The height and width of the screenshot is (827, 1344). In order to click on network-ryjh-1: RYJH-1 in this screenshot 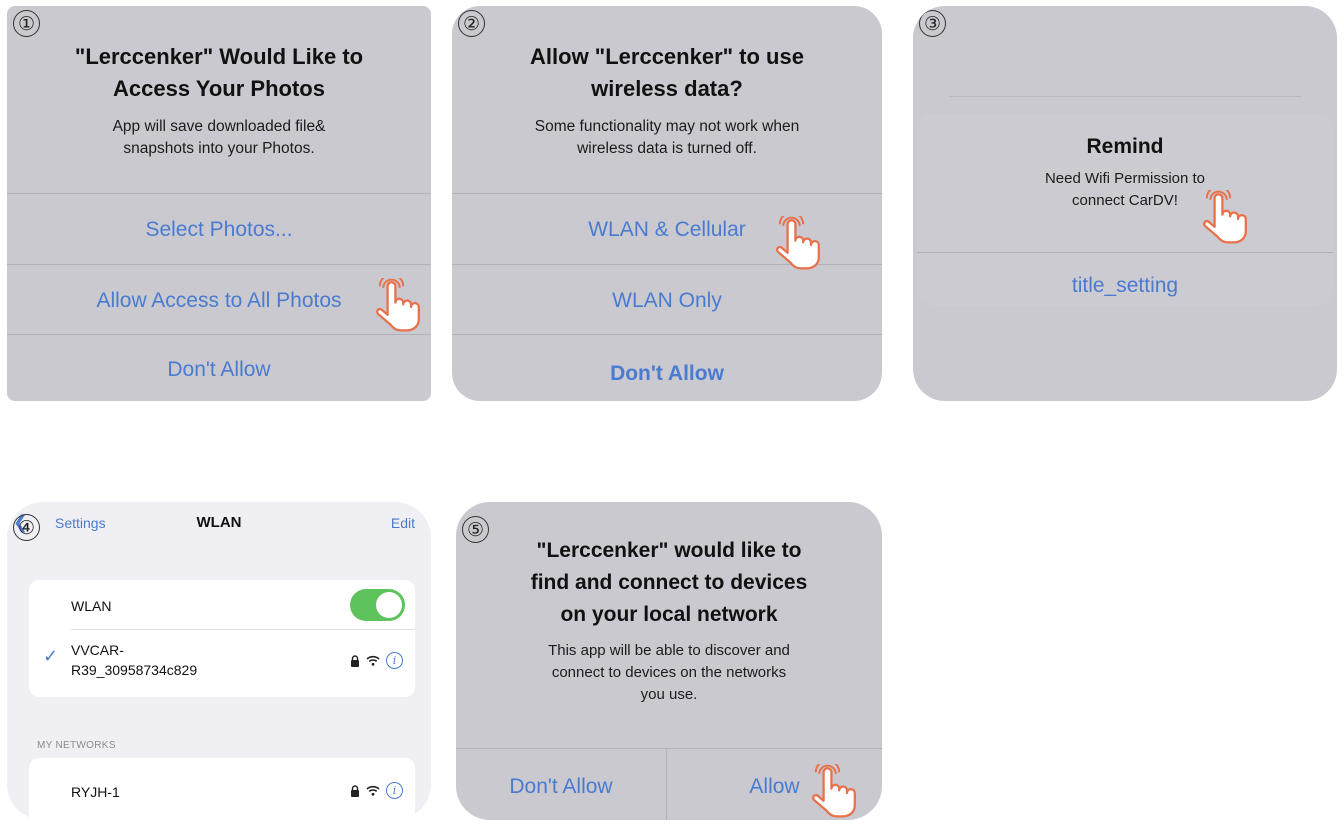, I will do `click(95, 792)`.